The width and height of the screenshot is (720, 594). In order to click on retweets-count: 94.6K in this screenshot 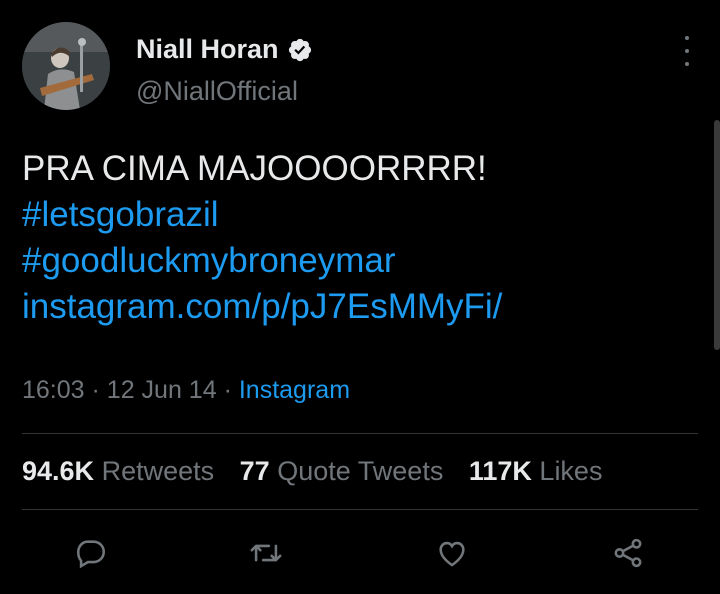, I will do `click(58, 471)`.